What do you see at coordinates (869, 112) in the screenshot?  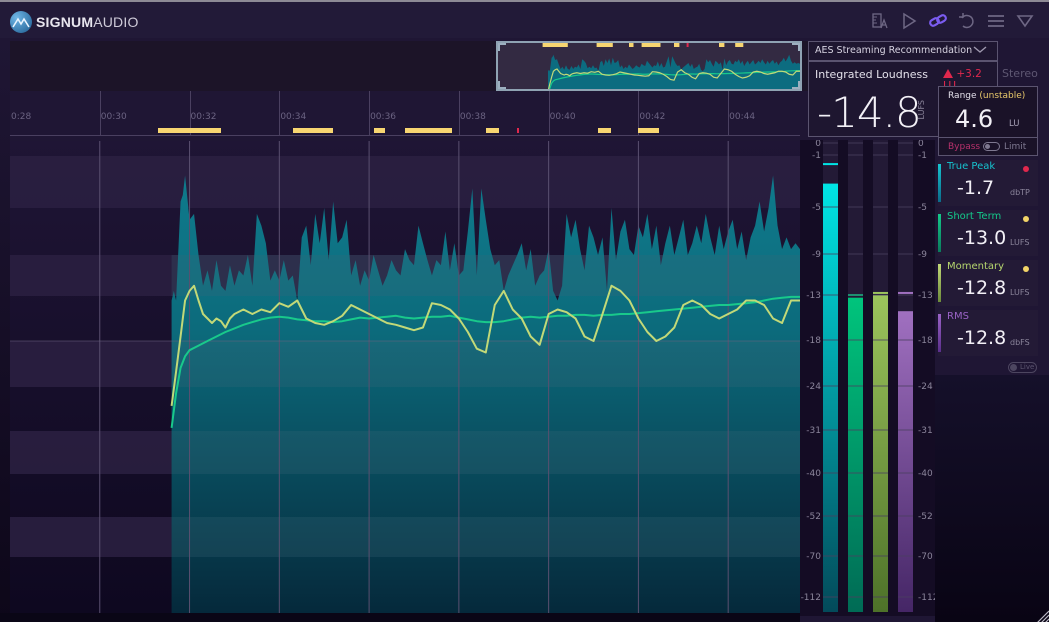 I see `integrated-loudness-value: -14.8` at bounding box center [869, 112].